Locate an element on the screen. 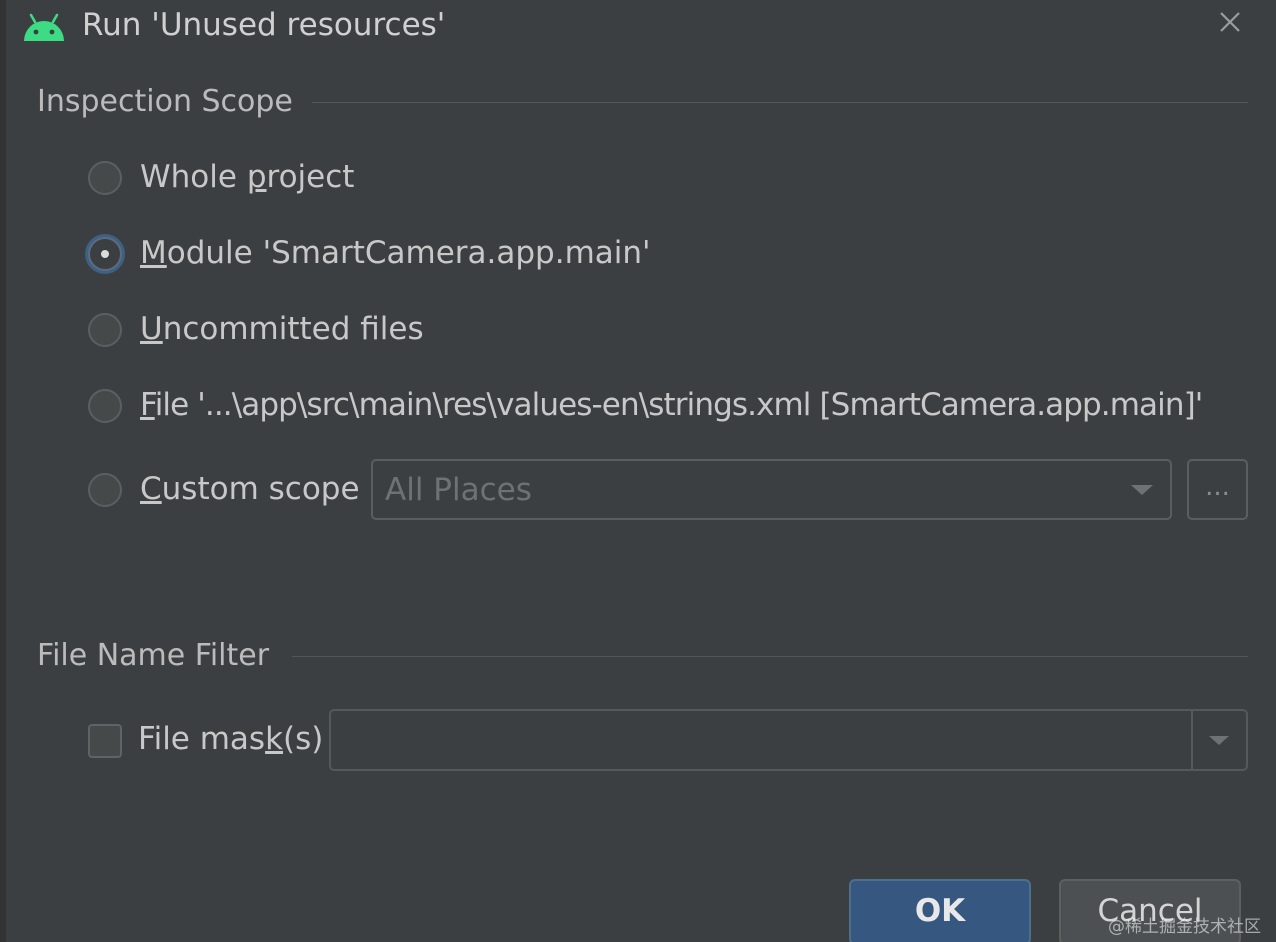 The width and height of the screenshot is (1276, 942). file-name-filter-separator is located at coordinates (770, 656).